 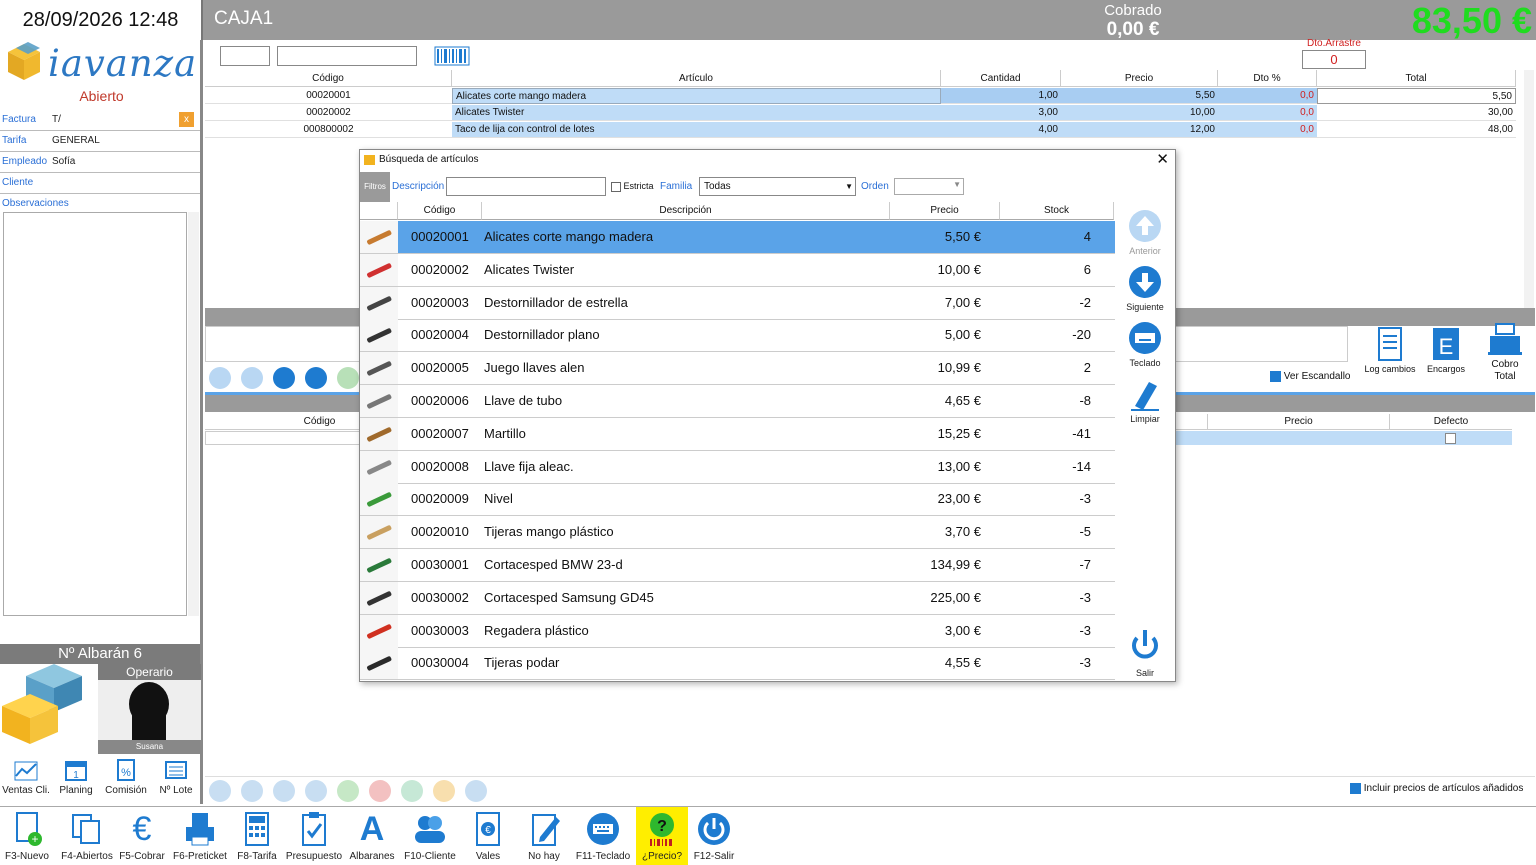 I want to click on log-cambios-button: Log cambios, so click(x=1390, y=350).